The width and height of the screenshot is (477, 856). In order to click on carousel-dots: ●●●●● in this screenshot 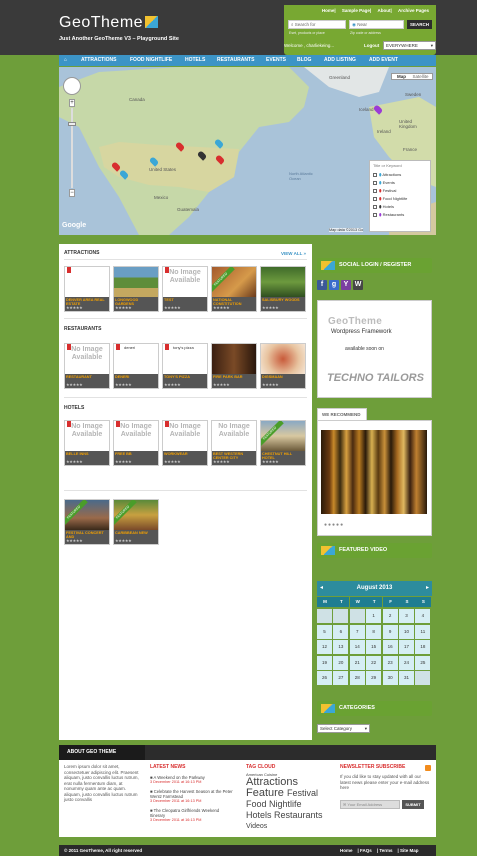, I will do `click(334, 525)`.